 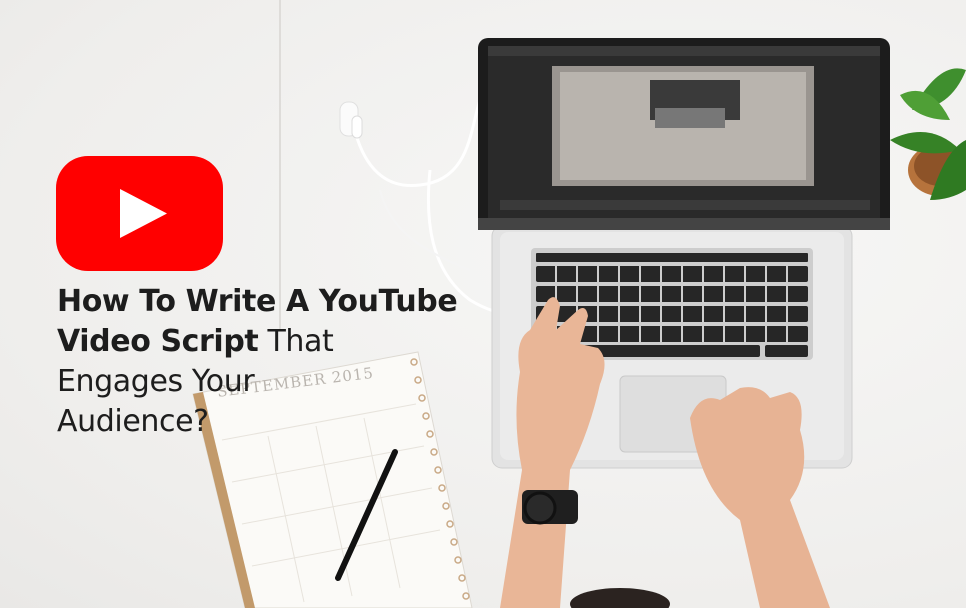 What do you see at coordinates (257, 301) in the screenshot?
I see `headline-line-1: How To Write A YouTube` at bounding box center [257, 301].